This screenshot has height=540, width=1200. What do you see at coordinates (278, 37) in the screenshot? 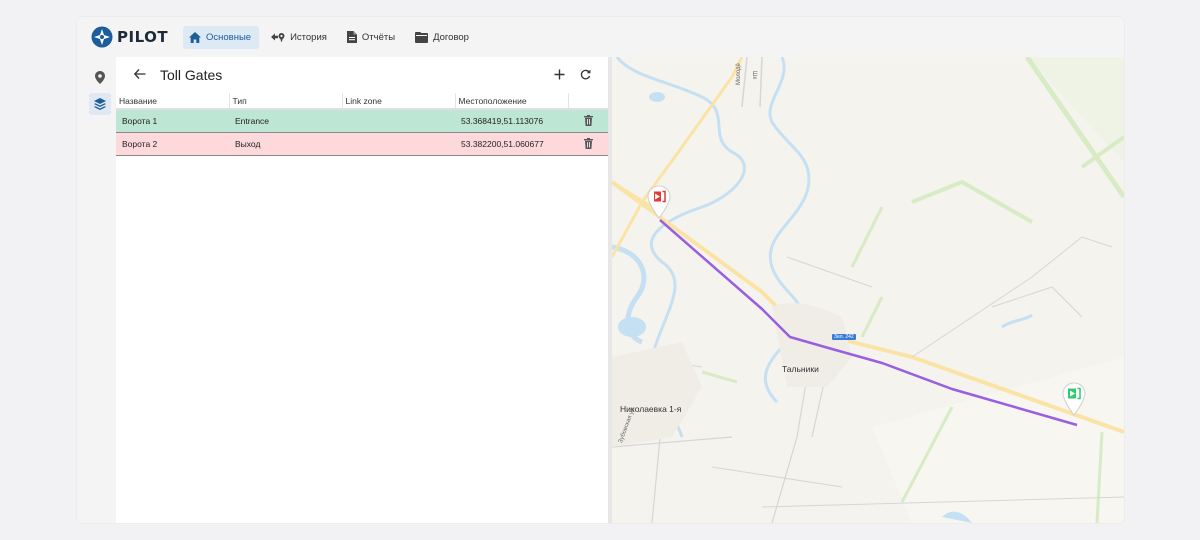
I see `history-icon` at bounding box center [278, 37].